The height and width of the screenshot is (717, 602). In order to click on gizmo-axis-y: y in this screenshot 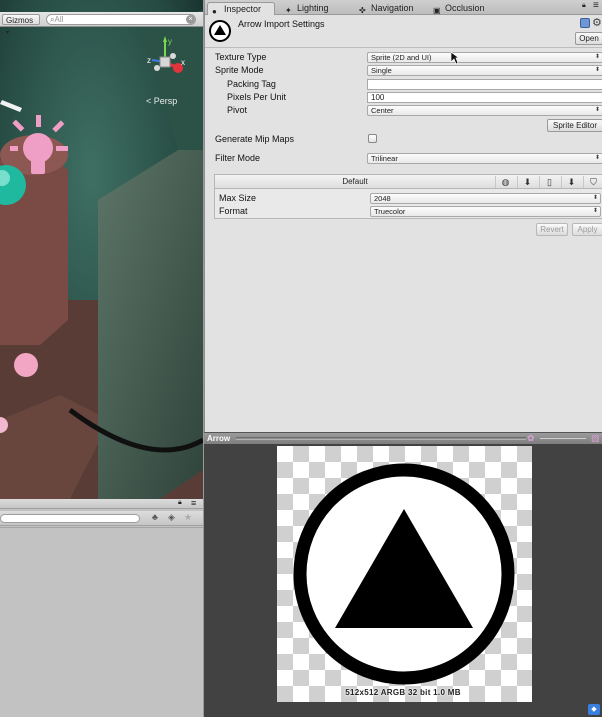, I will do `click(170, 41)`.